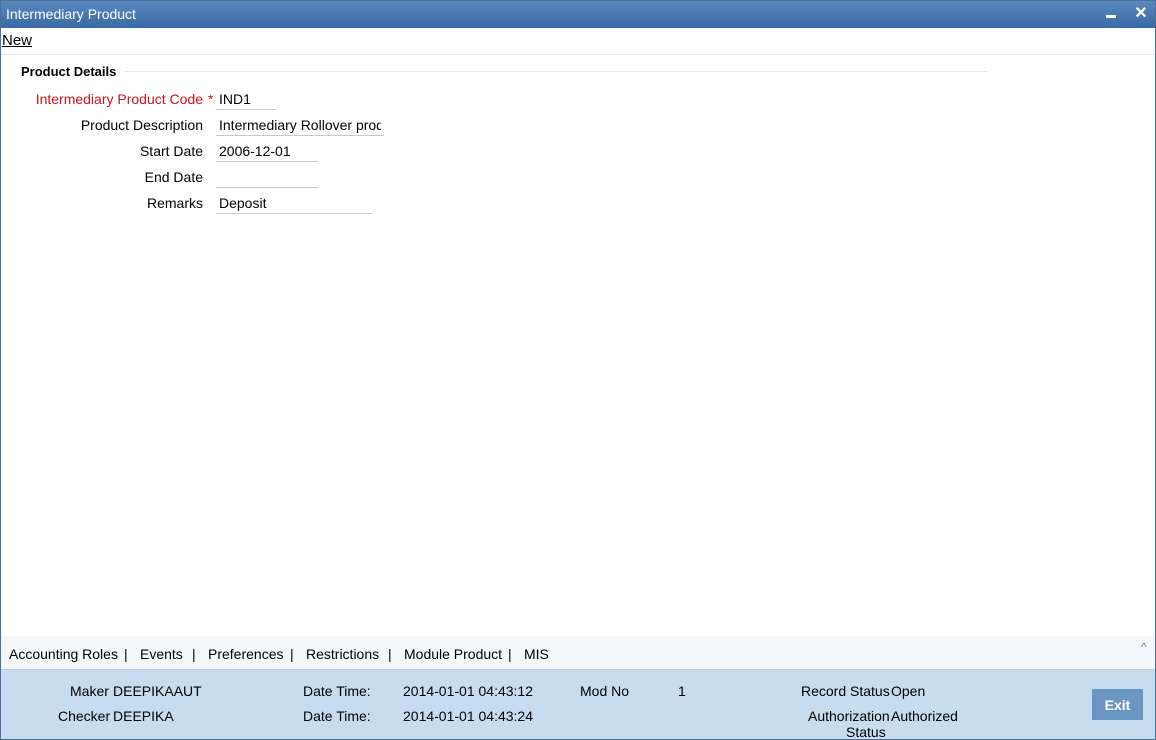 Image resolution: width=1156 pixels, height=740 pixels. Describe the element at coordinates (468, 691) in the screenshot. I see `maker-datetime-value: 2014-01-01 04:43:12` at that location.